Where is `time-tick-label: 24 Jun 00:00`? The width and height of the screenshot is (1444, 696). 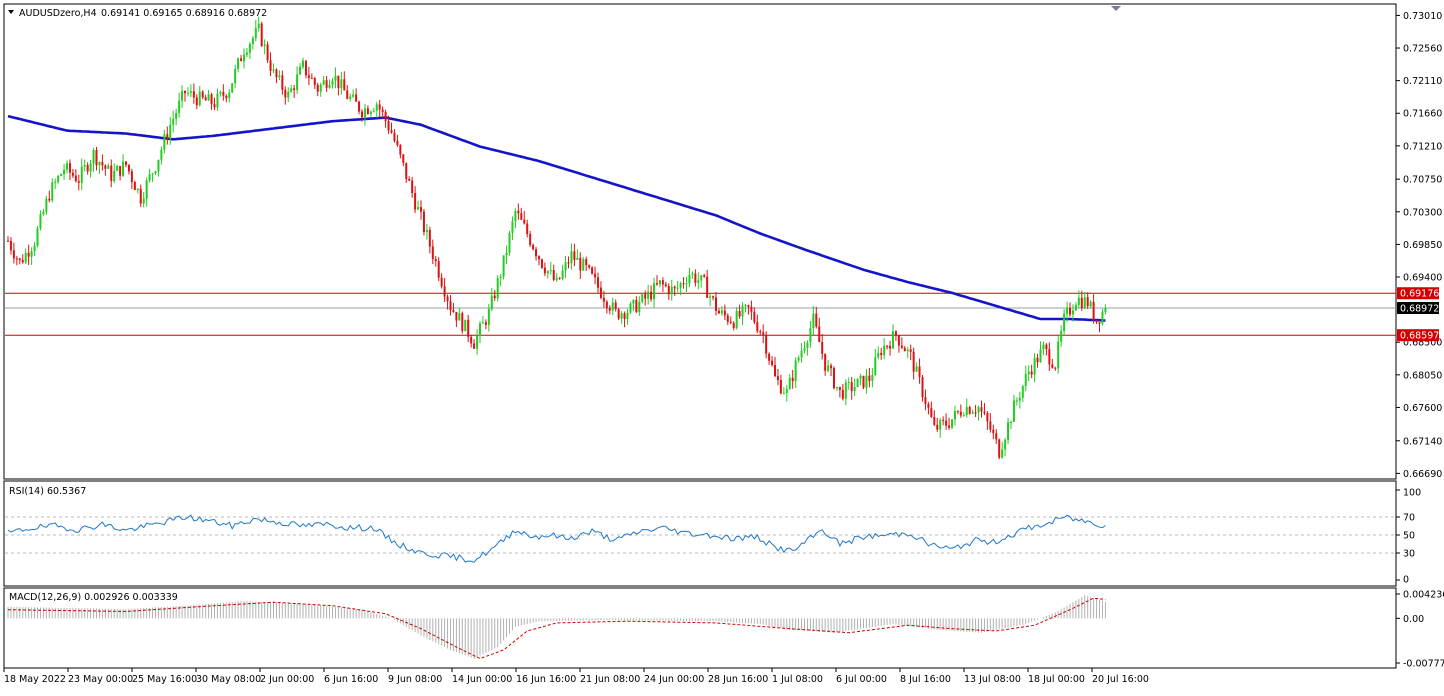
time-tick-label: 24 Jun 00:00 is located at coordinates (674, 679).